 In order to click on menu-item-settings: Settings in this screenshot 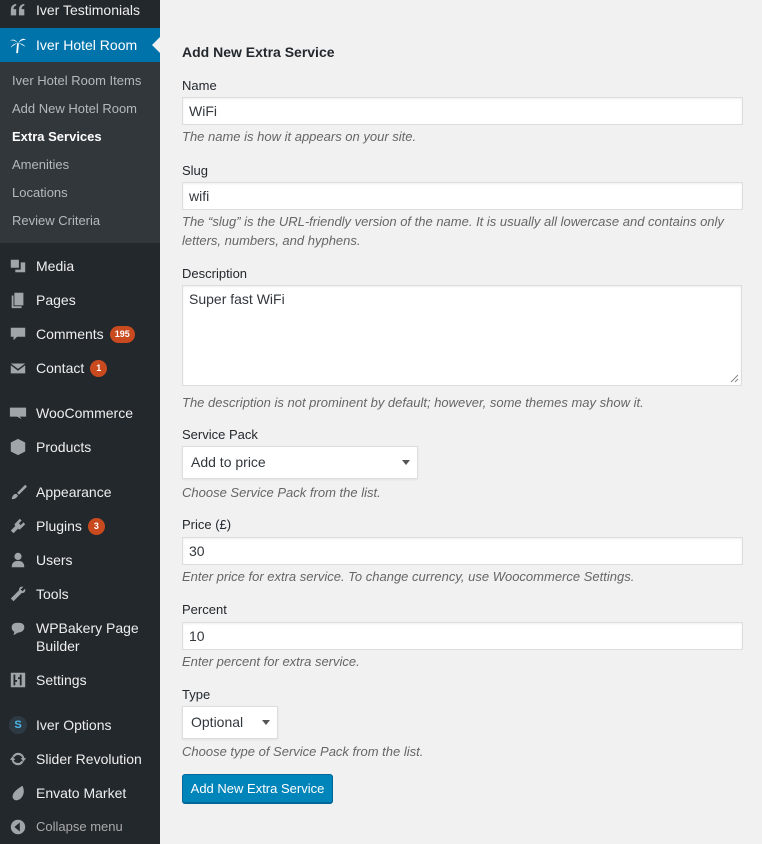, I will do `click(80, 680)`.